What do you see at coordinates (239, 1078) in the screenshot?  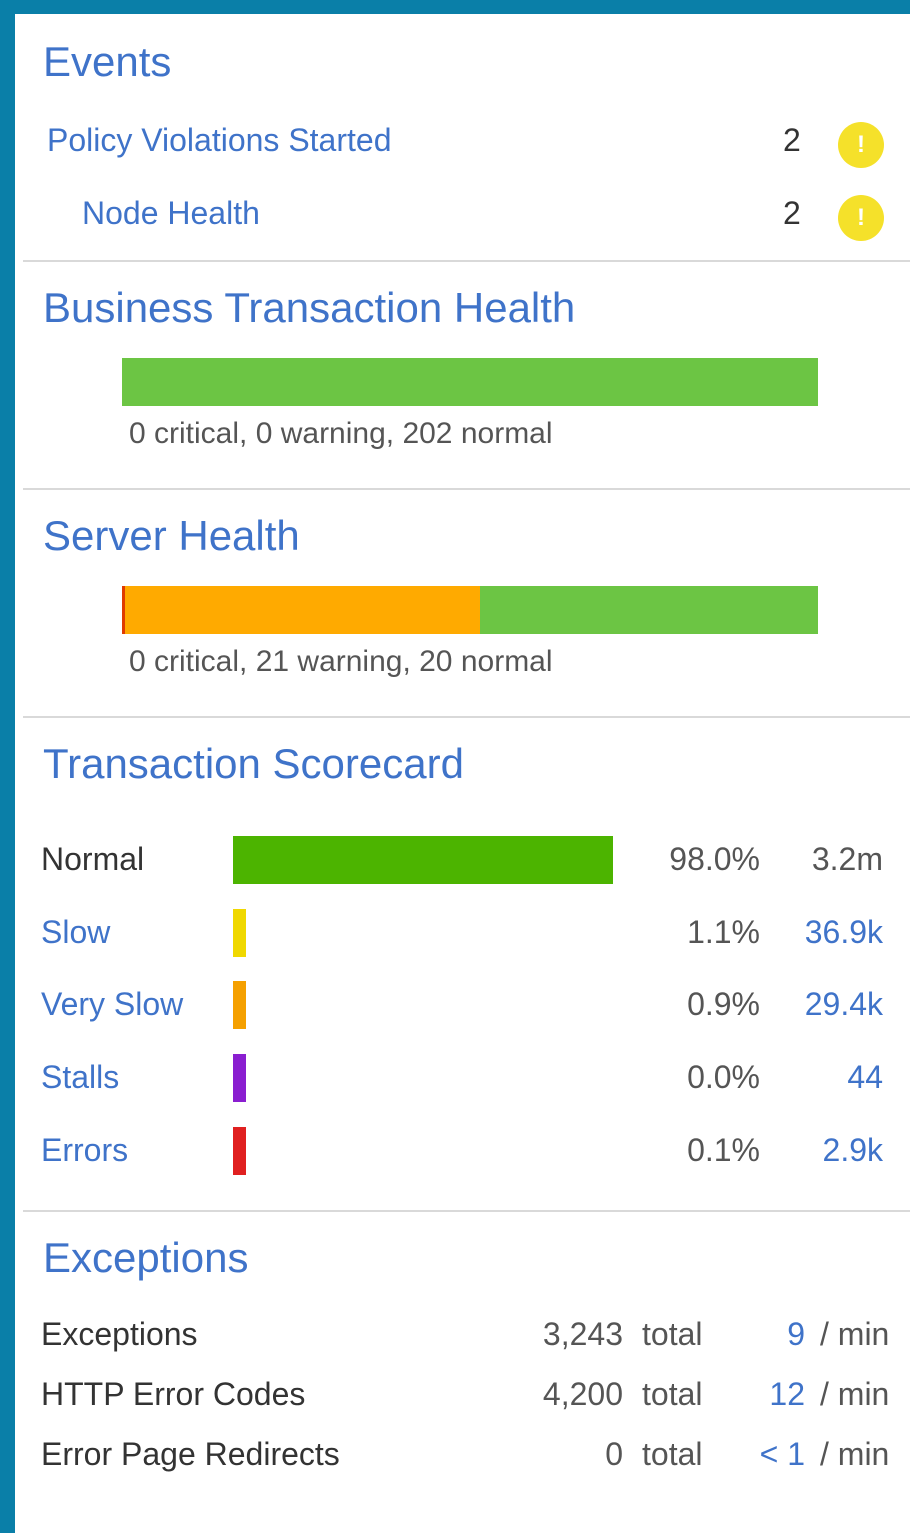 I see `scorecard-bar-stalls` at bounding box center [239, 1078].